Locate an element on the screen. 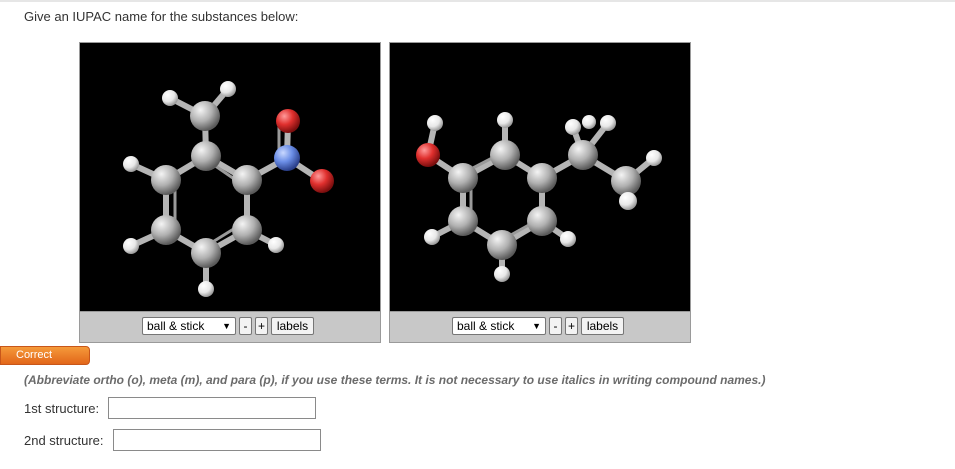 This screenshot has width=955, height=469. viewer-2-style-value: ball & stick is located at coordinates (486, 326).